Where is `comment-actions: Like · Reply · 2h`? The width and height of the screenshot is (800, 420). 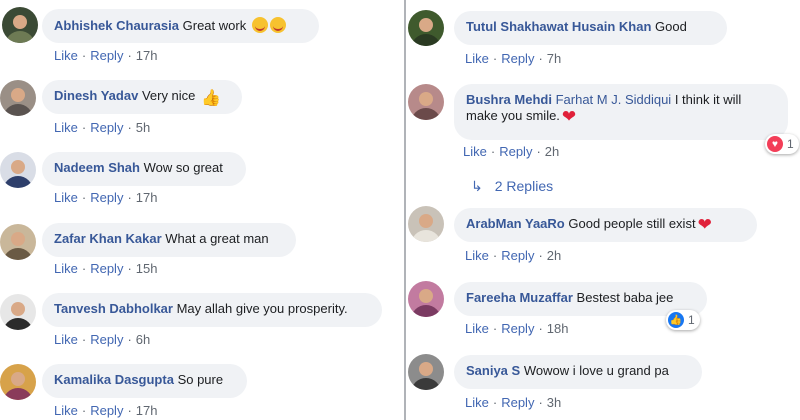
comment-actions: Like · Reply · 2h is located at coordinates (511, 151).